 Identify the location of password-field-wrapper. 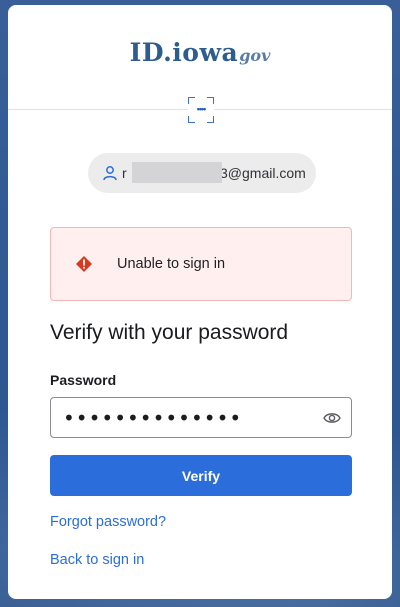
(201, 417).